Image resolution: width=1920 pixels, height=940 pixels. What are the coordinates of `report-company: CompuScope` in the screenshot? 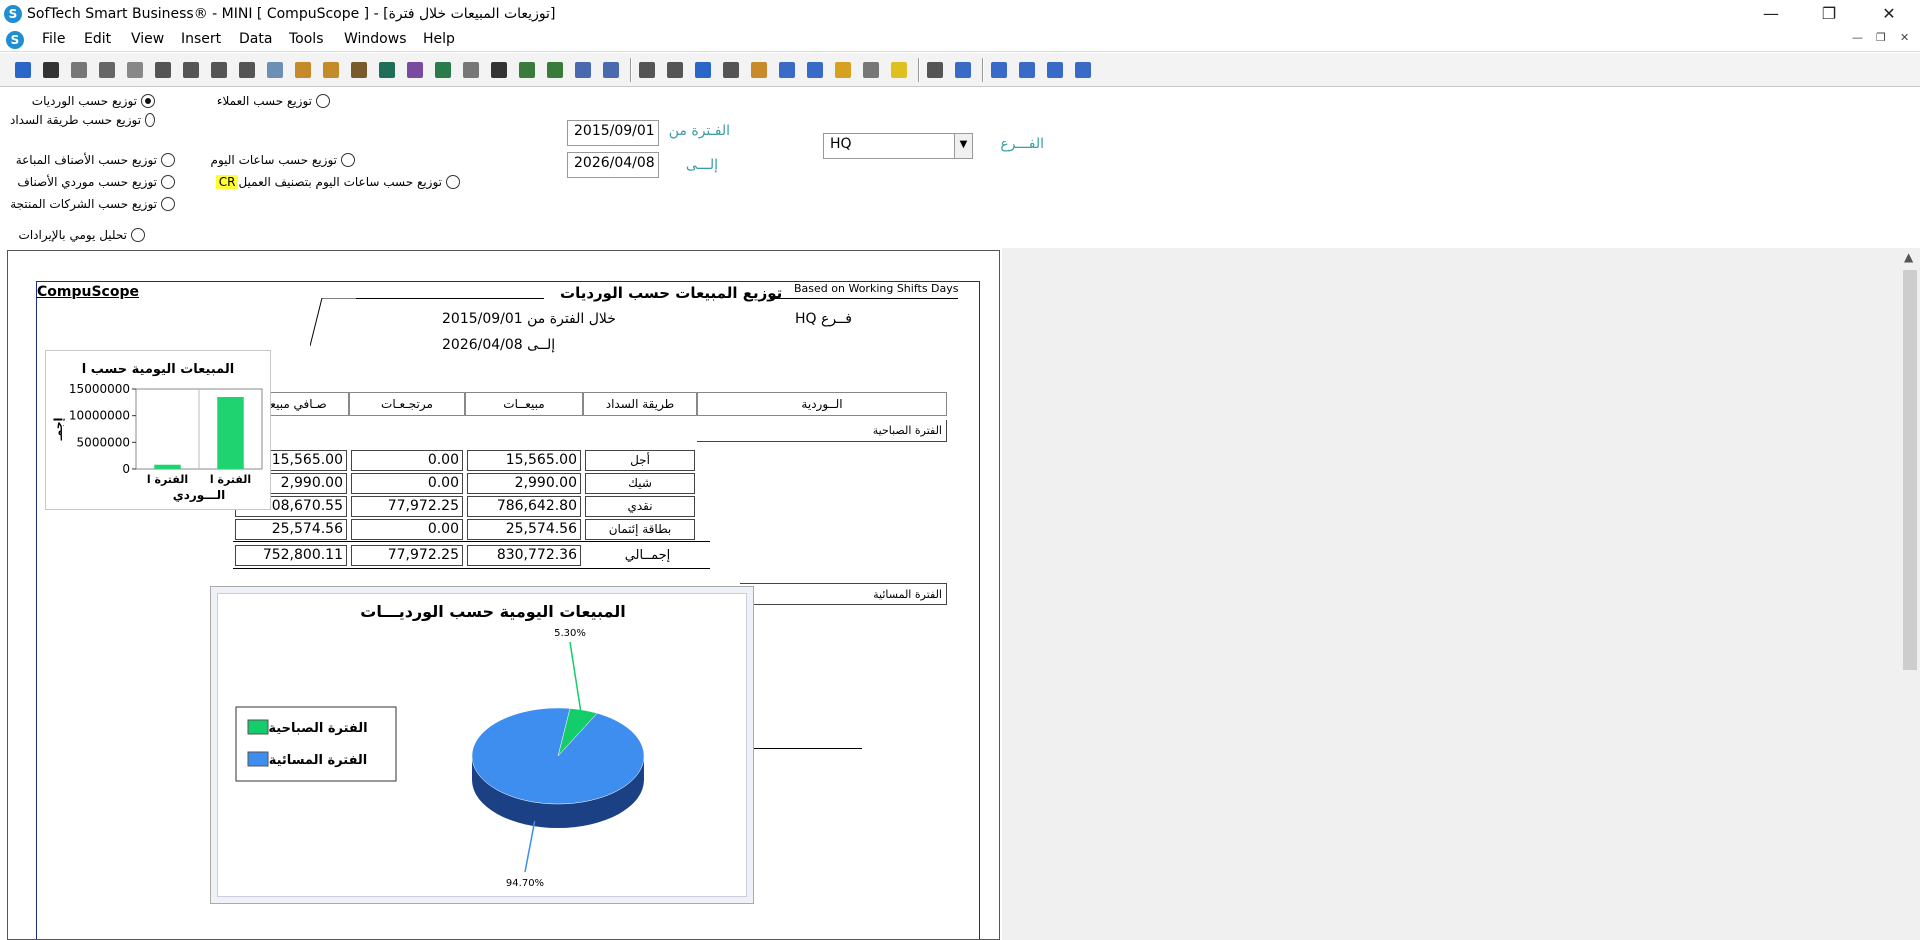 It's located at (88, 292).